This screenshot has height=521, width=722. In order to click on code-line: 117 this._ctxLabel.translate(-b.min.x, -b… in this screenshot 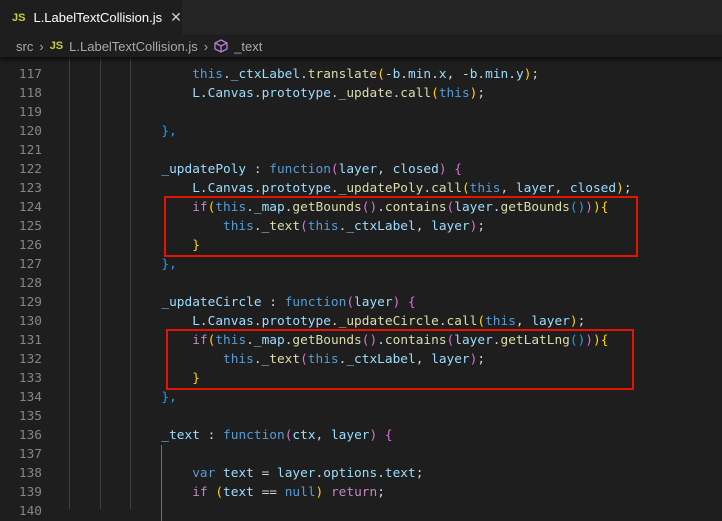, I will do `click(361, 74)`.